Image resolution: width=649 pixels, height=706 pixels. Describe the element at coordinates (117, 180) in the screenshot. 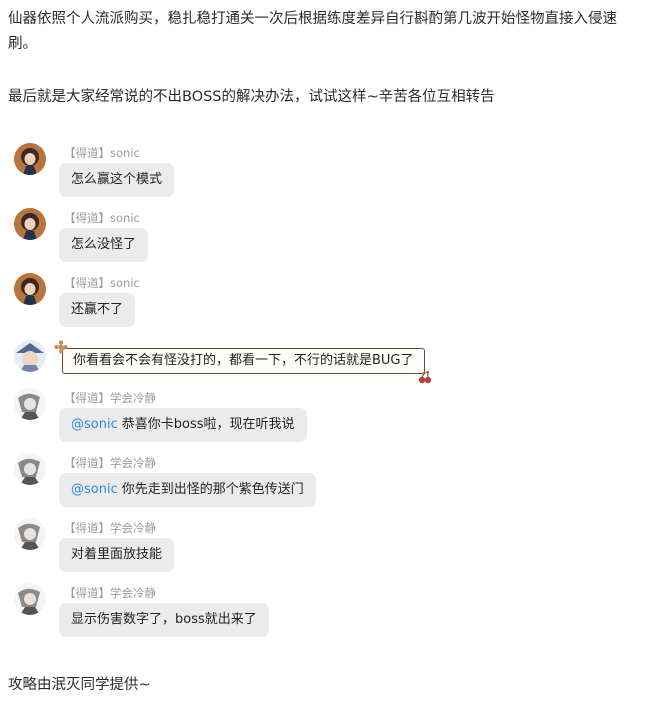

I see `message-bubble: 怎么赢这个模式` at that location.